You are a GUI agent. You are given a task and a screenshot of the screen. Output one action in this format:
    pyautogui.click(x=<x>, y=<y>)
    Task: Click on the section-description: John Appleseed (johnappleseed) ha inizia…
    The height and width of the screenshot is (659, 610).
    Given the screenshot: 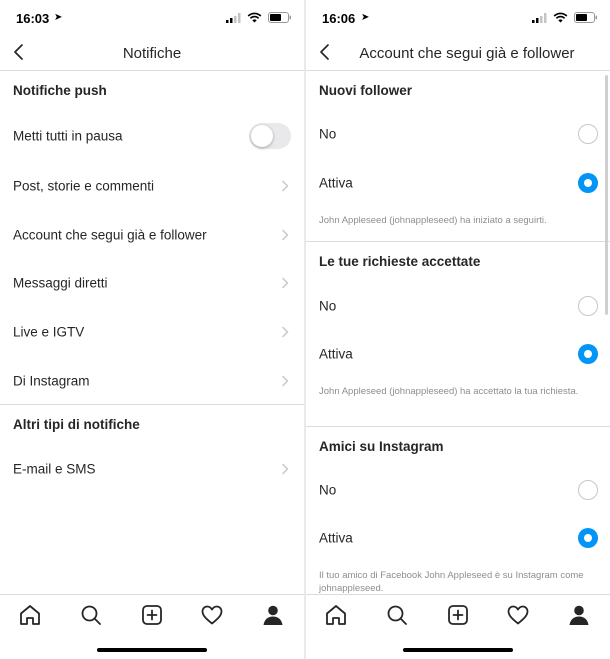 What is the action you would take?
    pyautogui.click(x=433, y=220)
    